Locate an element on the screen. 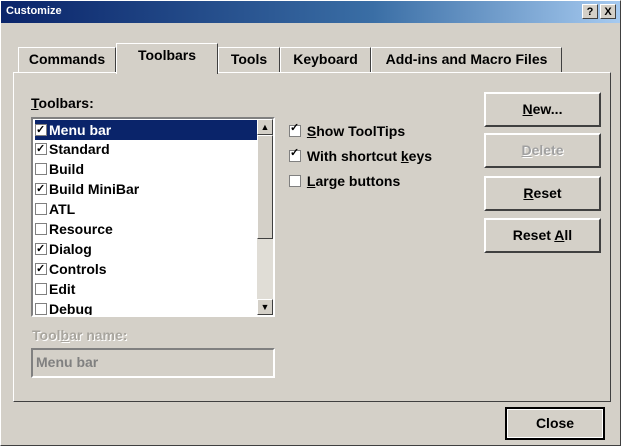 The width and height of the screenshot is (621, 446). toolbar-name-label: Toolbar name: is located at coordinates (80, 335).